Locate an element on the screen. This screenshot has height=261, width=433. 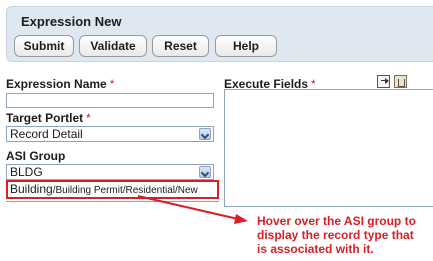
annotation-line-2: display the record type that is located at coordinates (335, 235).